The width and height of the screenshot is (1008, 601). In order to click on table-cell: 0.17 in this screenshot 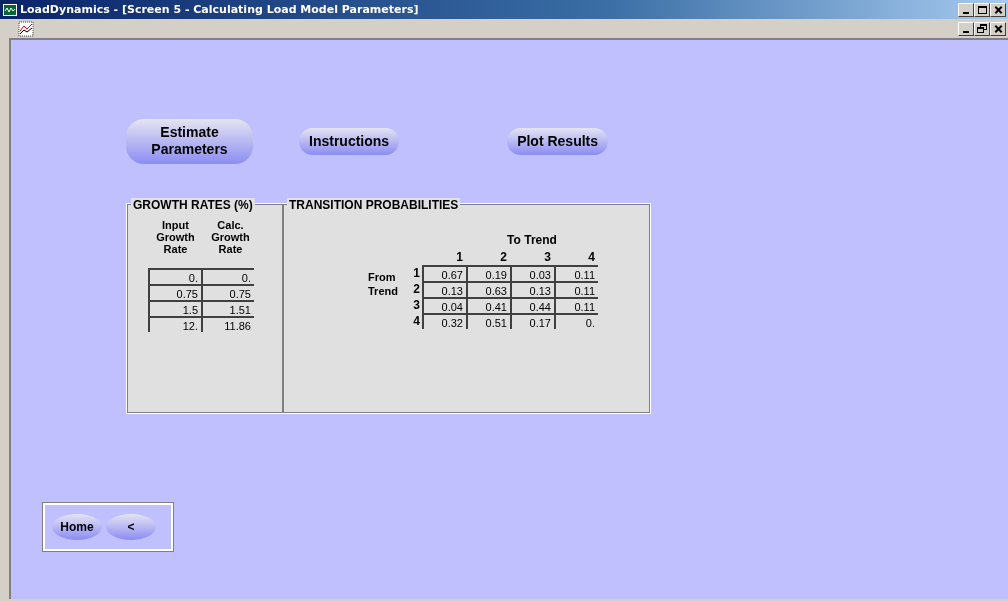, I will do `click(532, 321)`.